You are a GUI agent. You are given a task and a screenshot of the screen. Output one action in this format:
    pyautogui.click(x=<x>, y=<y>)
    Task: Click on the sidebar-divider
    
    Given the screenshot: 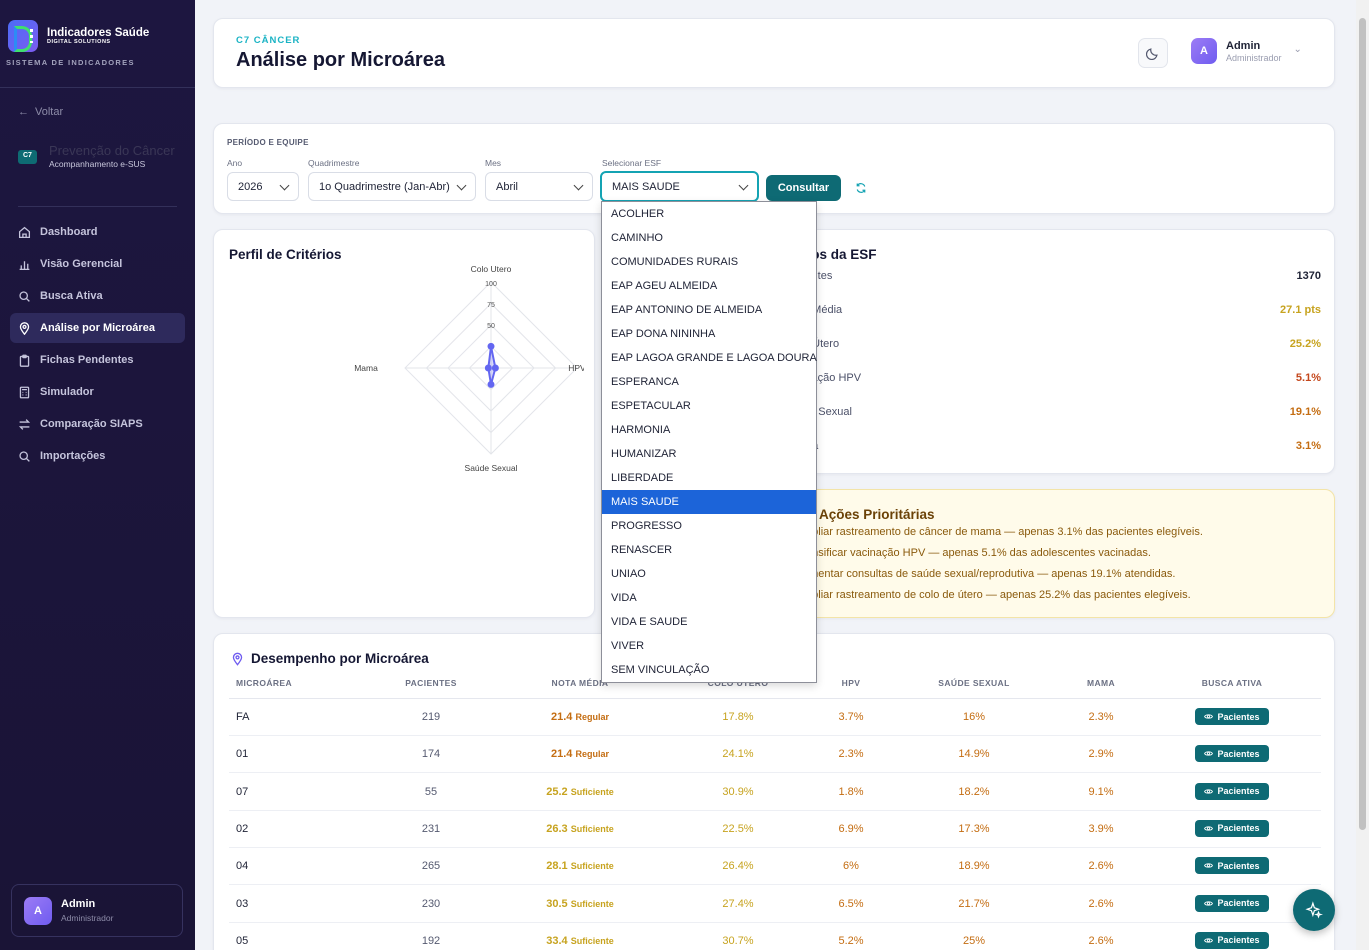 What is the action you would take?
    pyautogui.click(x=97, y=206)
    